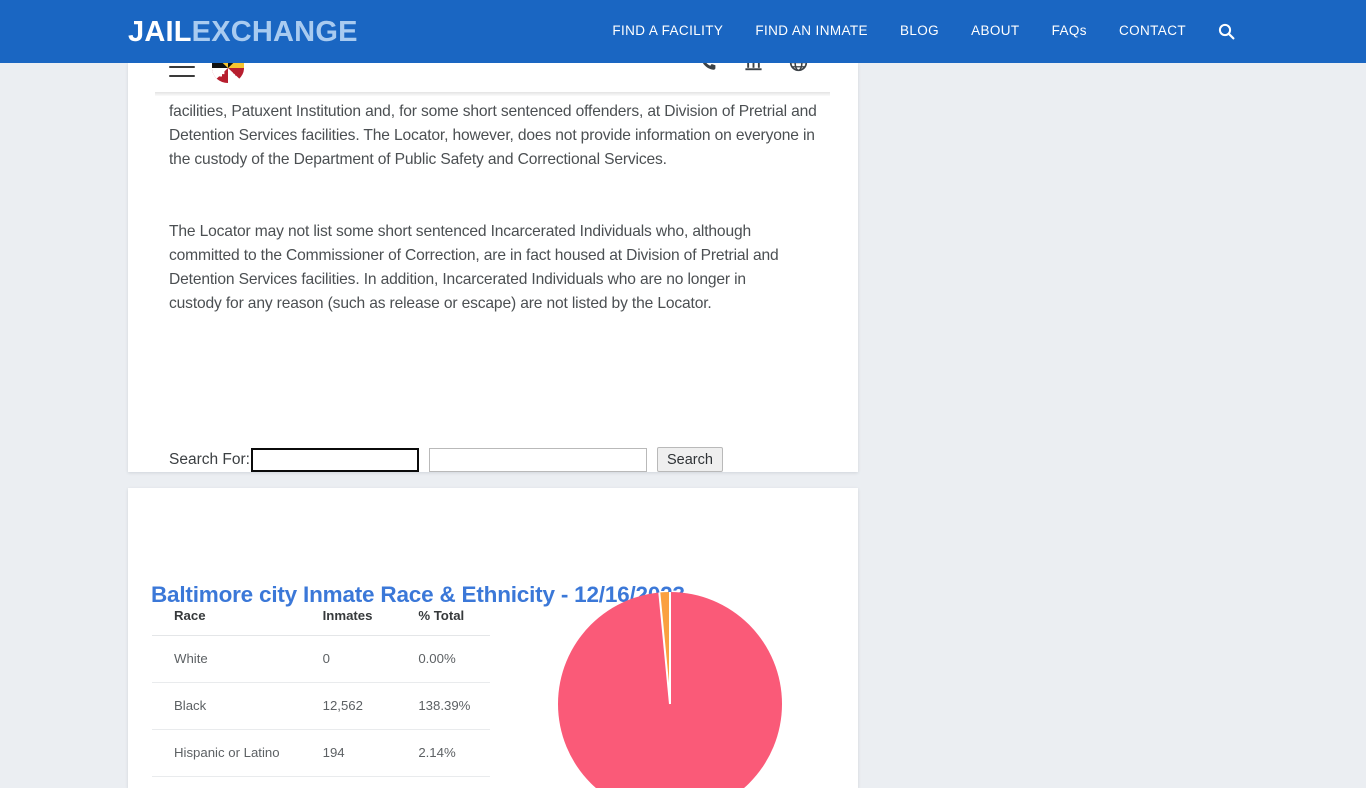 The width and height of the screenshot is (1366, 788). Describe the element at coordinates (443, 753) in the screenshot. I see `cell-pct: 2.14%` at that location.